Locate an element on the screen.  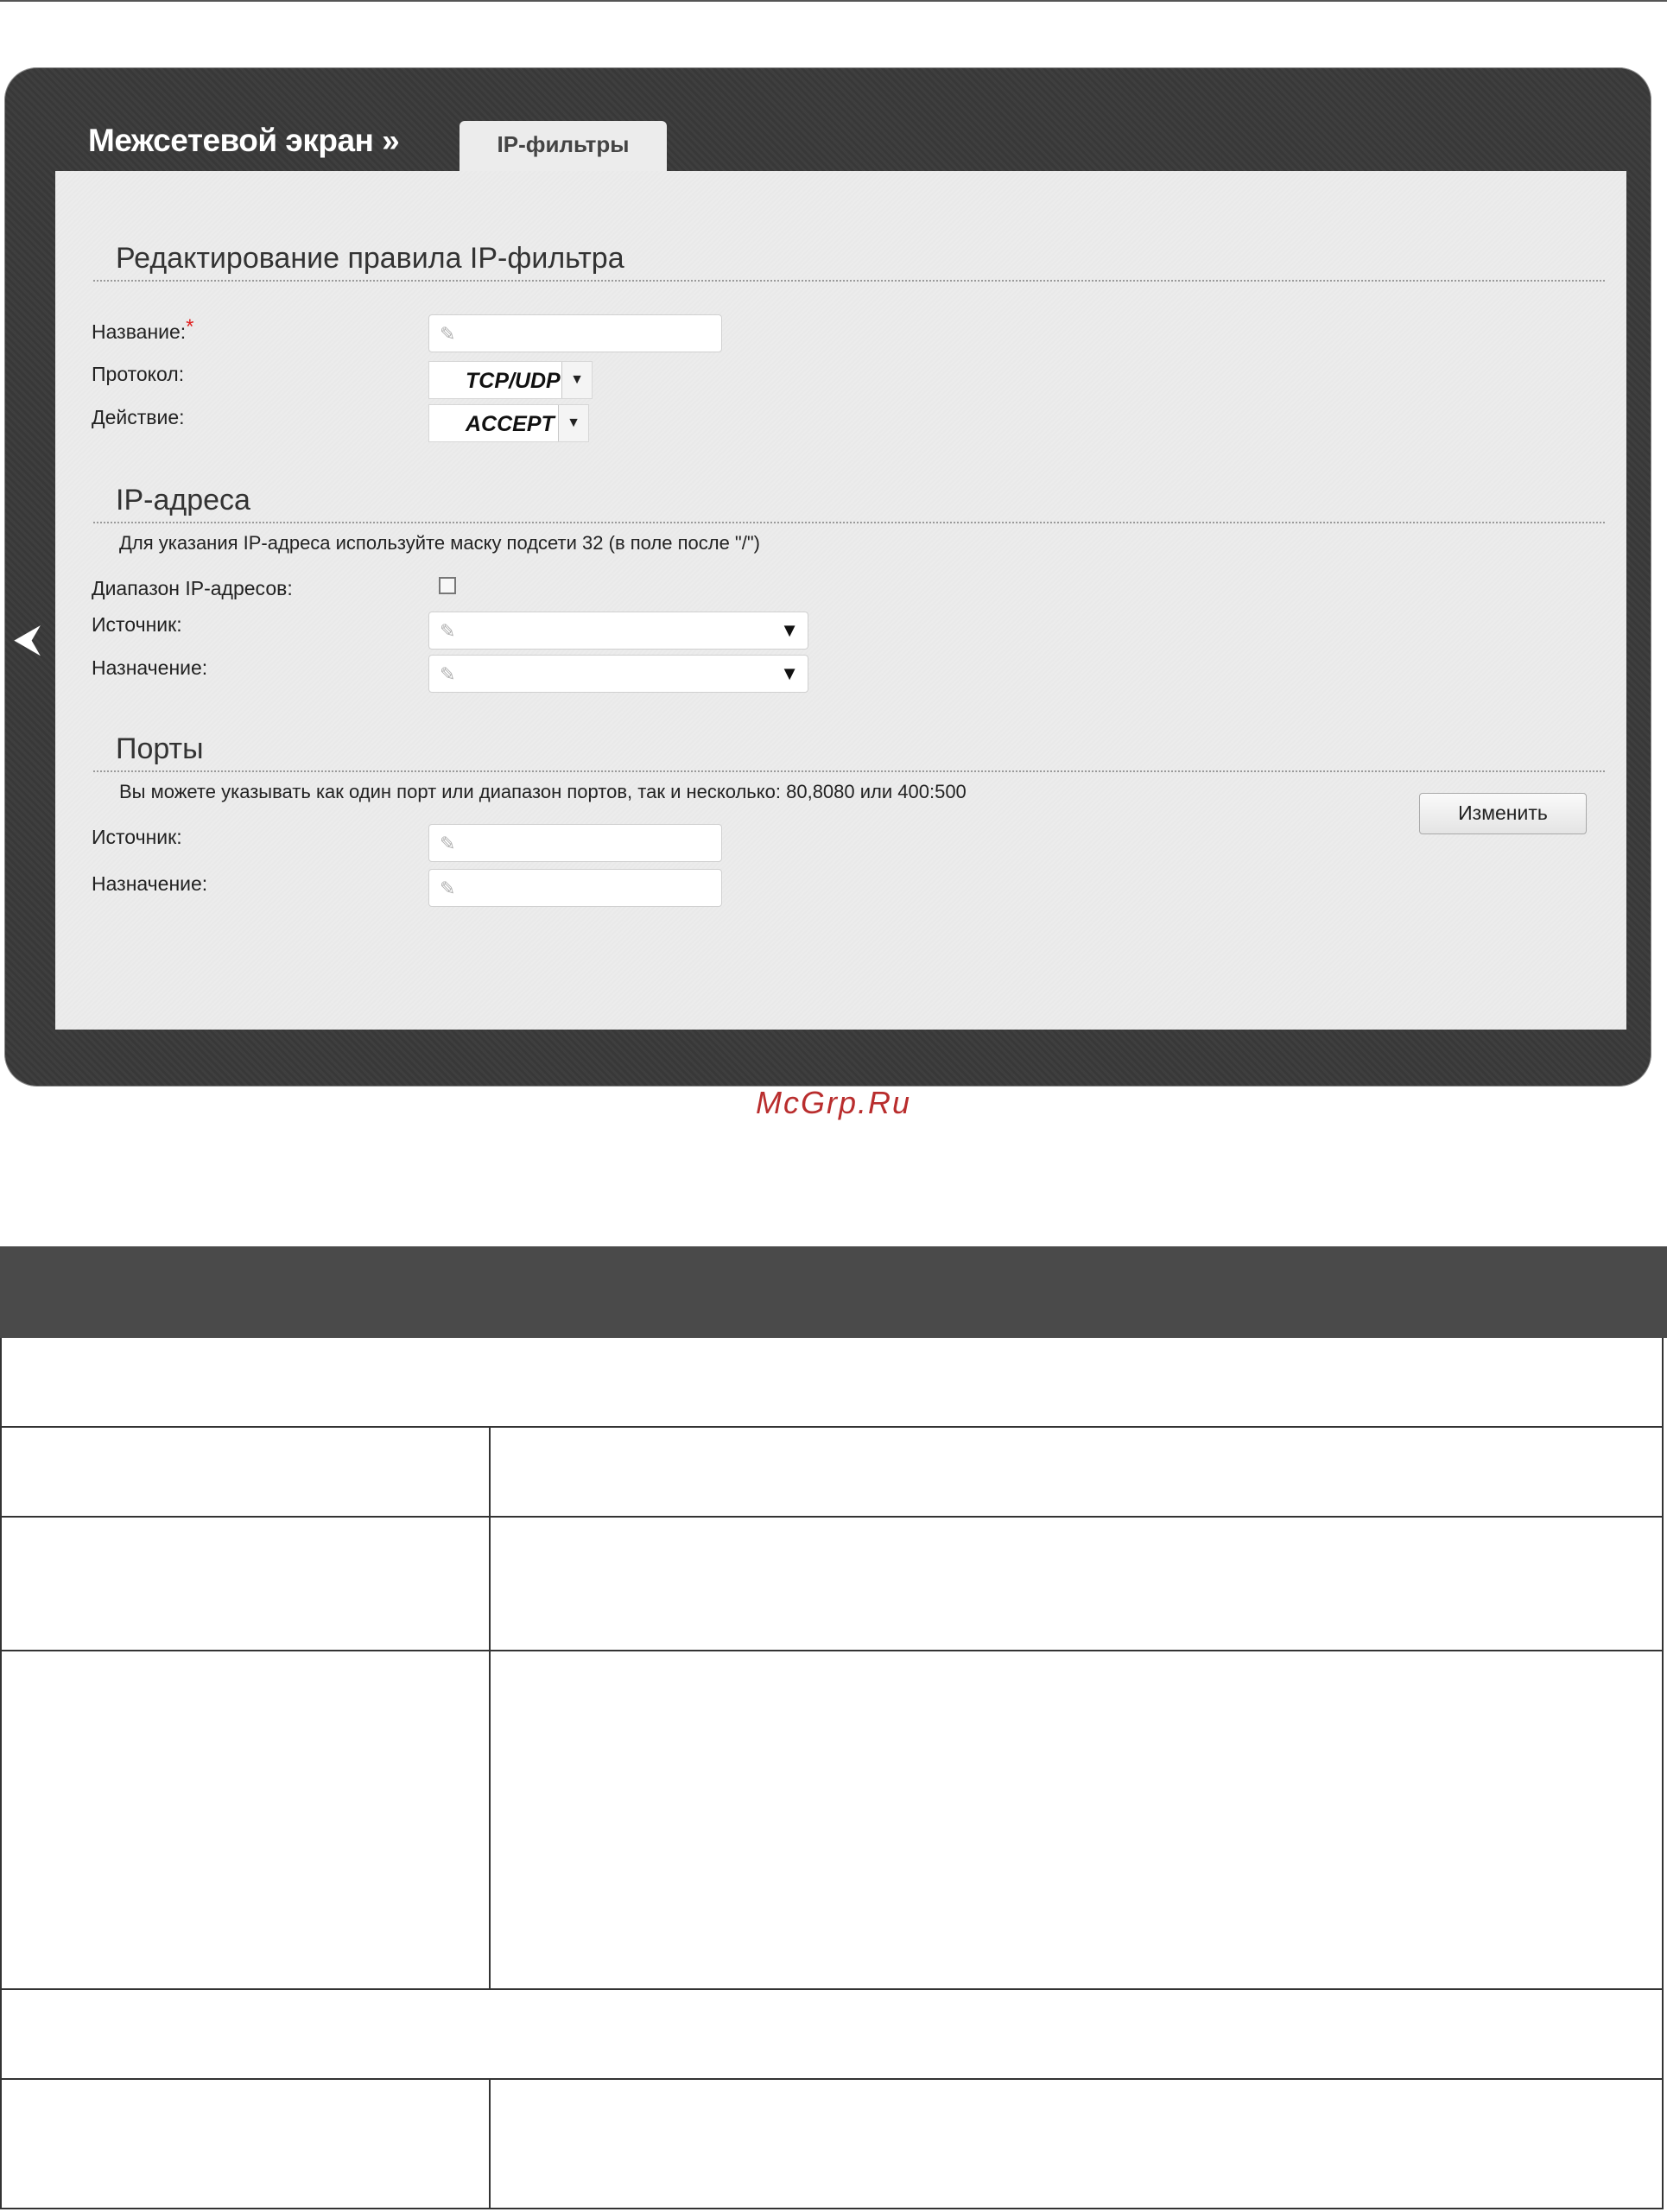
ip-range-label: Диапазон IP-адресов: is located at coordinates (192, 588).